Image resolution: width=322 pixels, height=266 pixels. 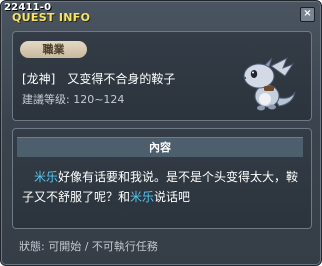 I want to click on close-button: ×, so click(x=307, y=14).